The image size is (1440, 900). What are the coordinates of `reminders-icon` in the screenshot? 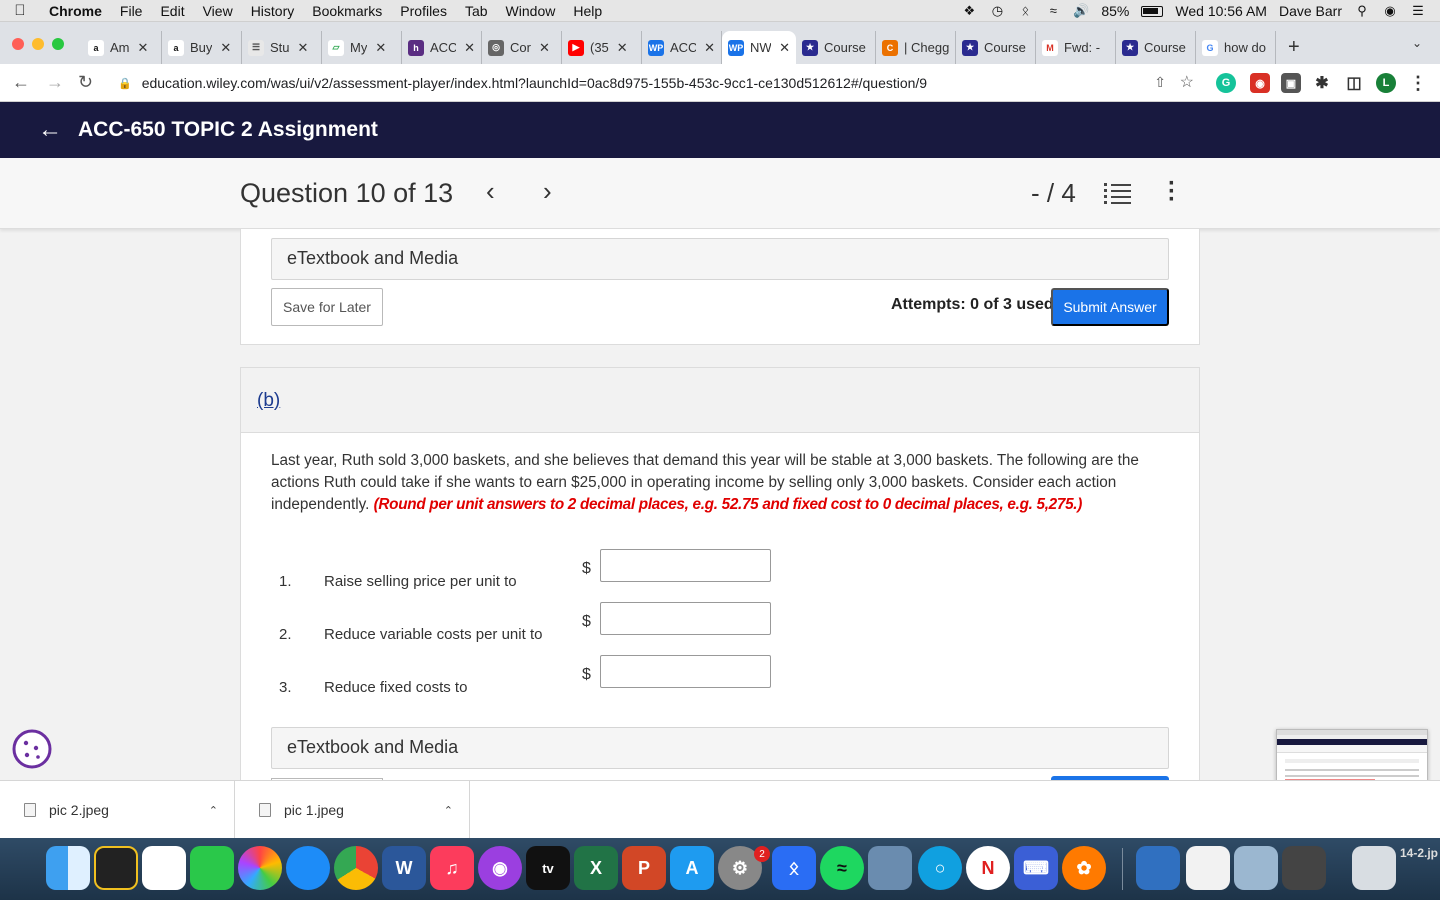 It's located at (164, 868).